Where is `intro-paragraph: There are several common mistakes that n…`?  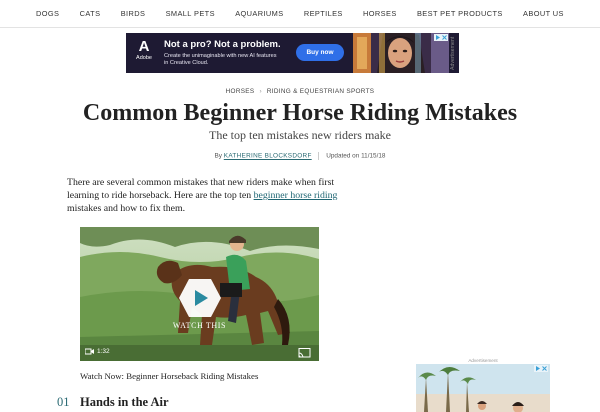
intro-paragraph: There are several common mistakes that n… is located at coordinates (212, 195).